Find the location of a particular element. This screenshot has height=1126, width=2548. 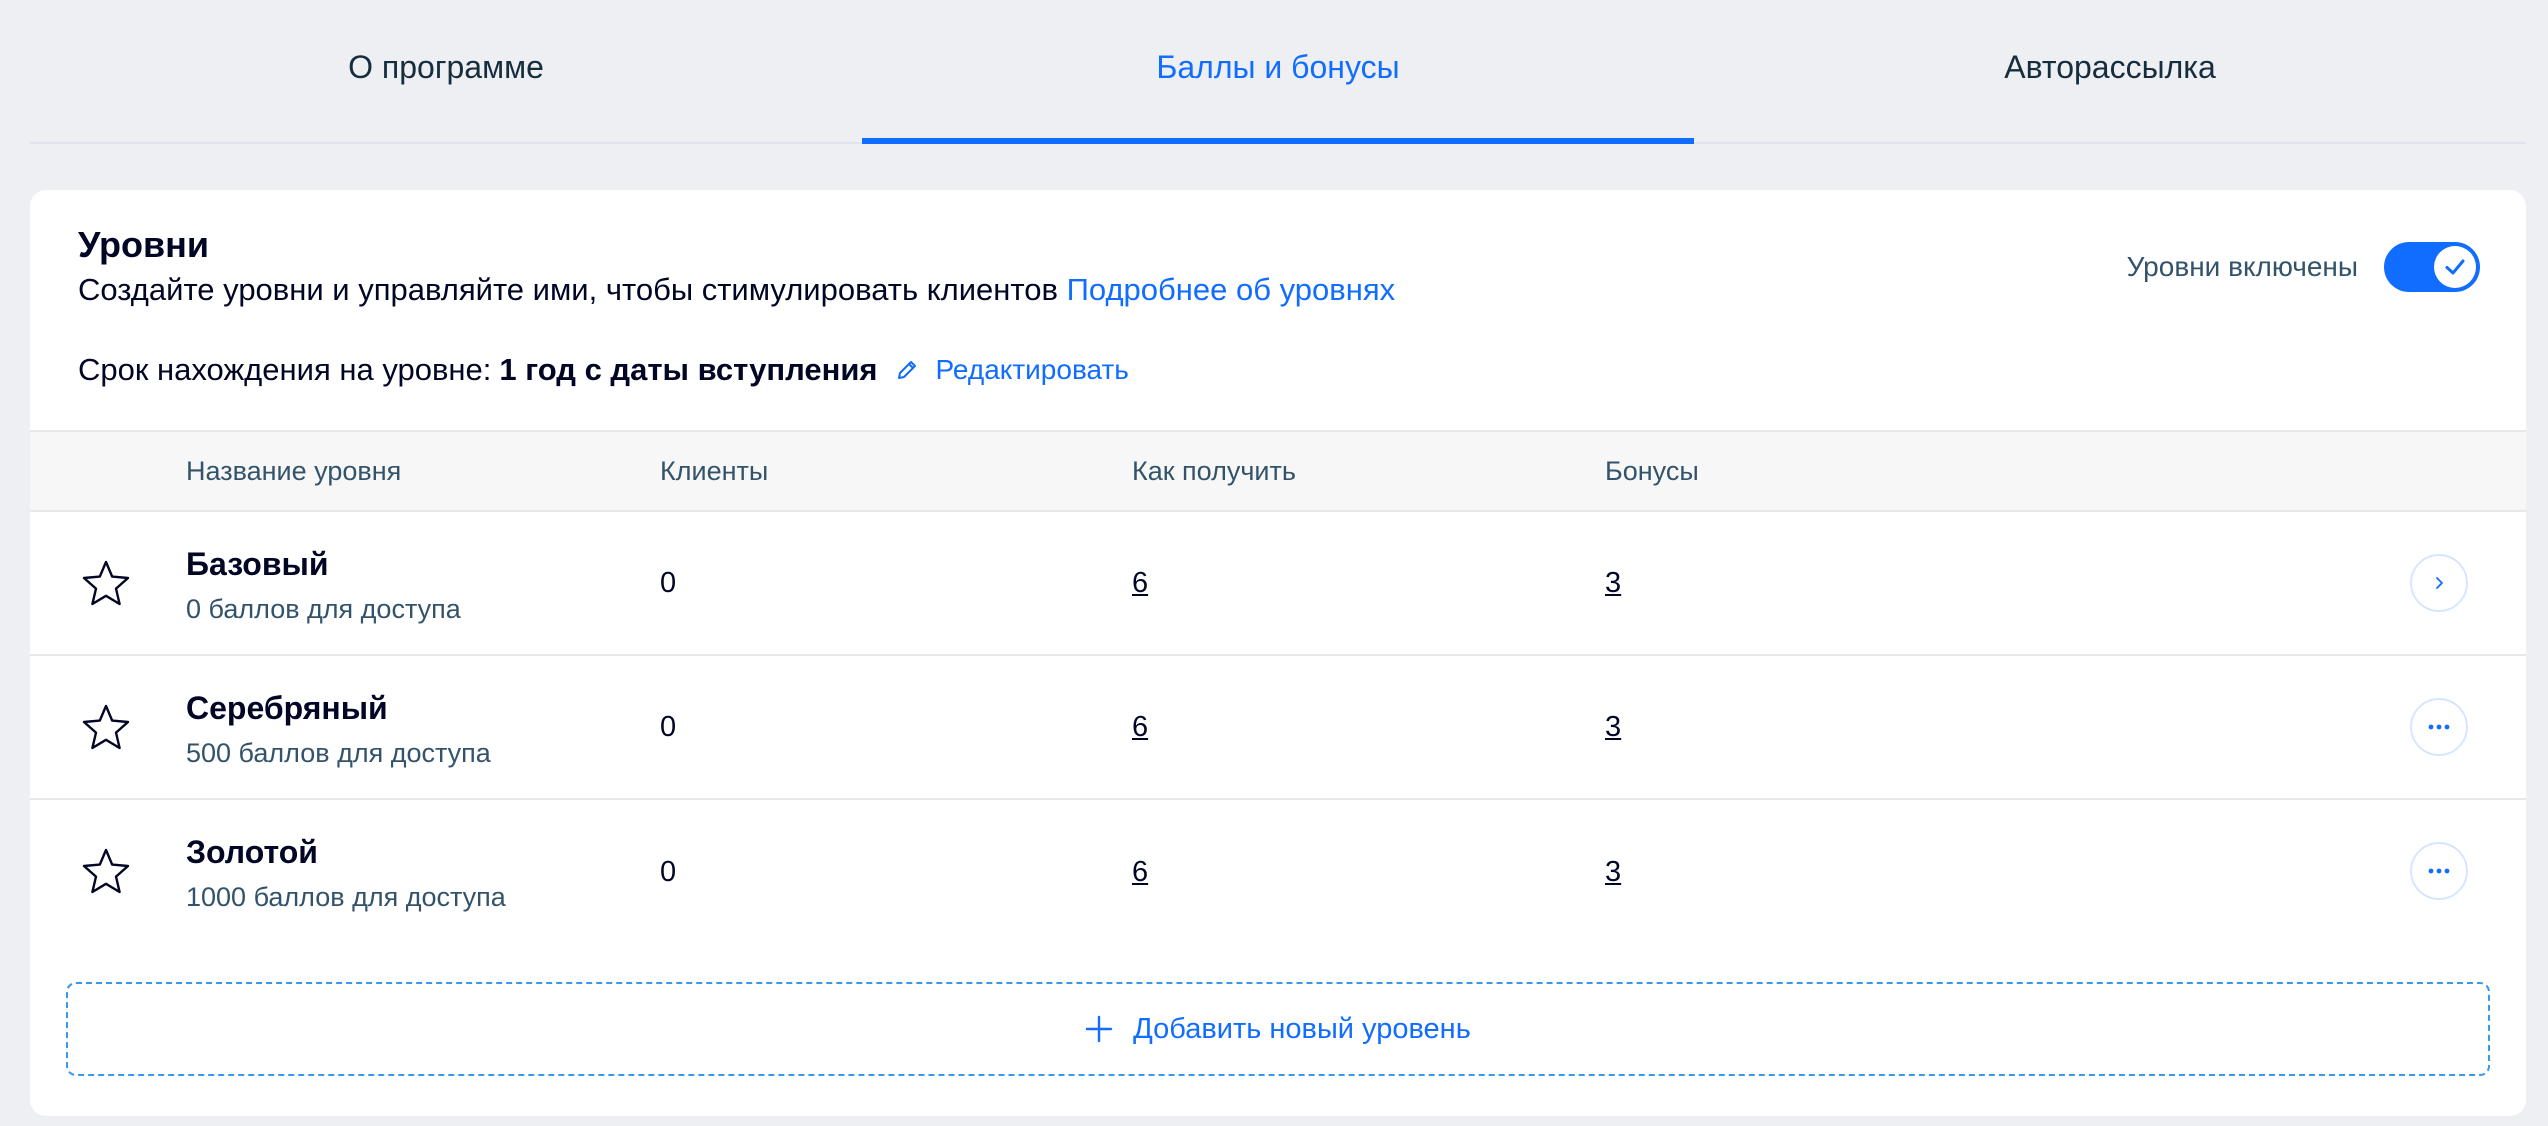

edit-label: Редактировать is located at coordinates (1032, 369).